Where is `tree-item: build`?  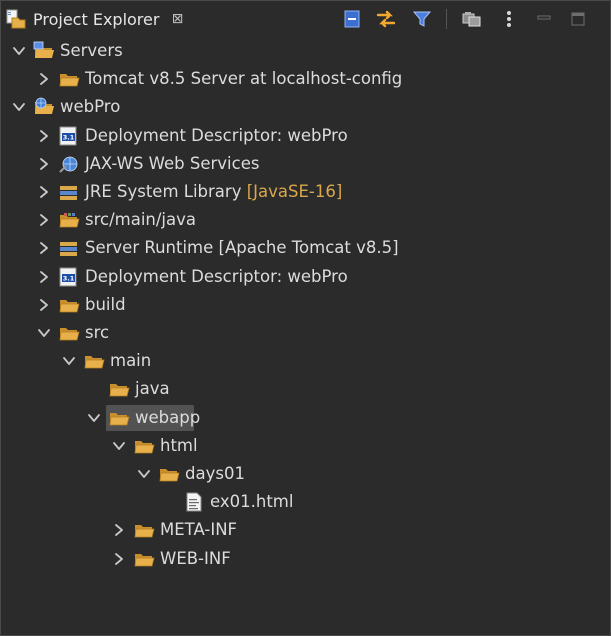 tree-item: build is located at coordinates (305, 305).